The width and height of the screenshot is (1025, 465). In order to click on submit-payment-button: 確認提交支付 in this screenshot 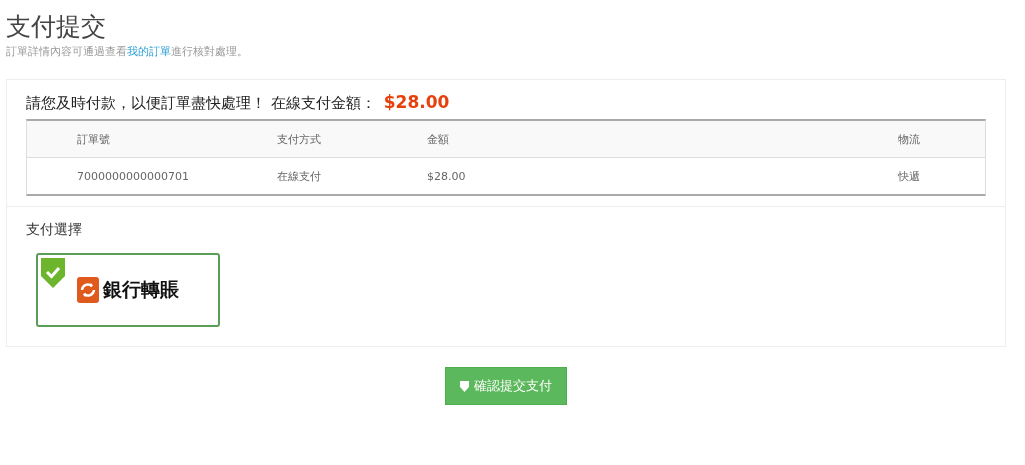, I will do `click(506, 386)`.